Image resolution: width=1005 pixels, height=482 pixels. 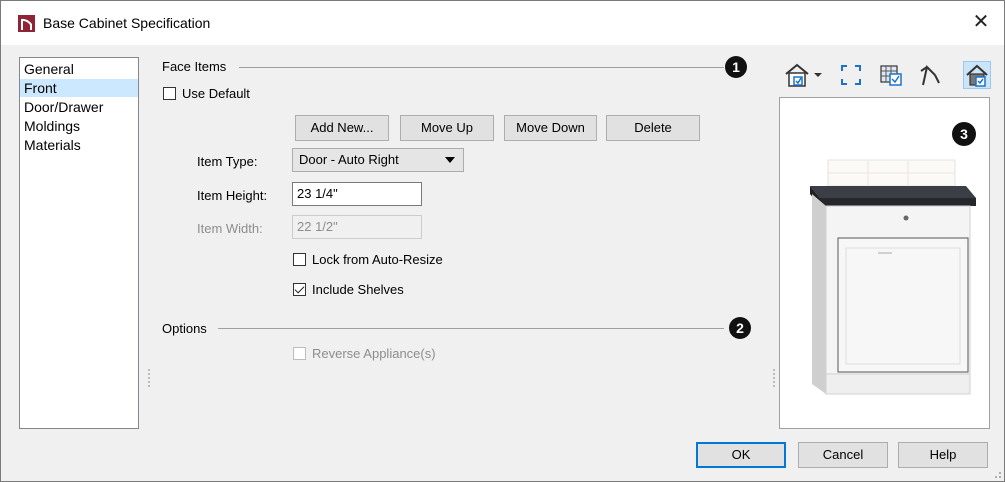 I want to click on options-divider, so click(x=471, y=328).